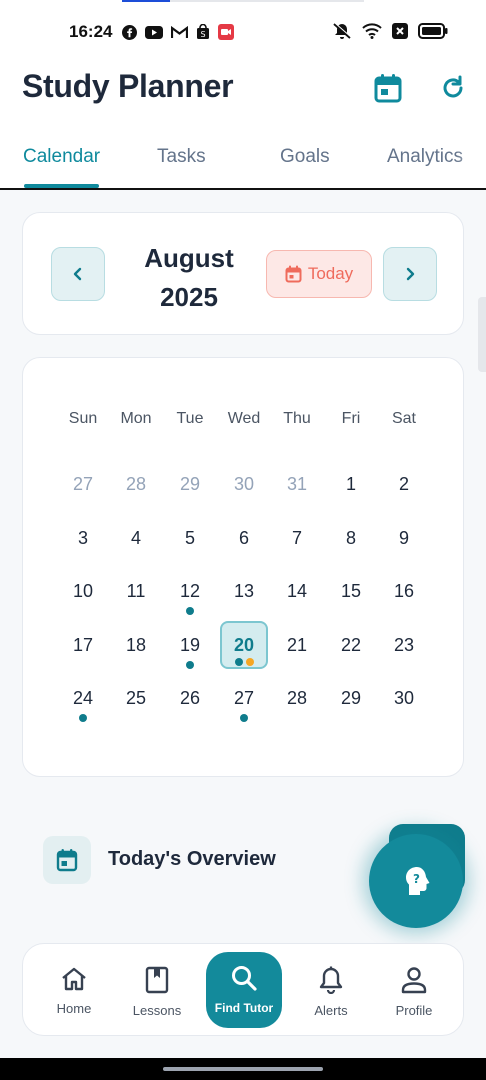 This screenshot has width=486, height=1080. Describe the element at coordinates (330, 273) in the screenshot. I see `today-label: Today` at that location.